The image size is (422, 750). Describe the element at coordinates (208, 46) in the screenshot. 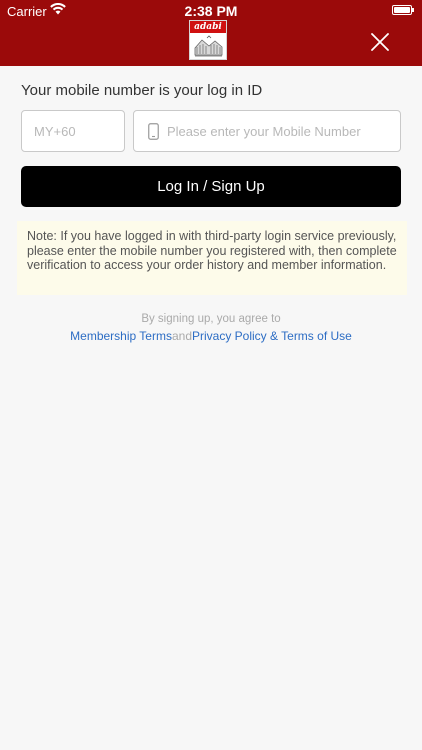

I see `logo-illustration` at that location.